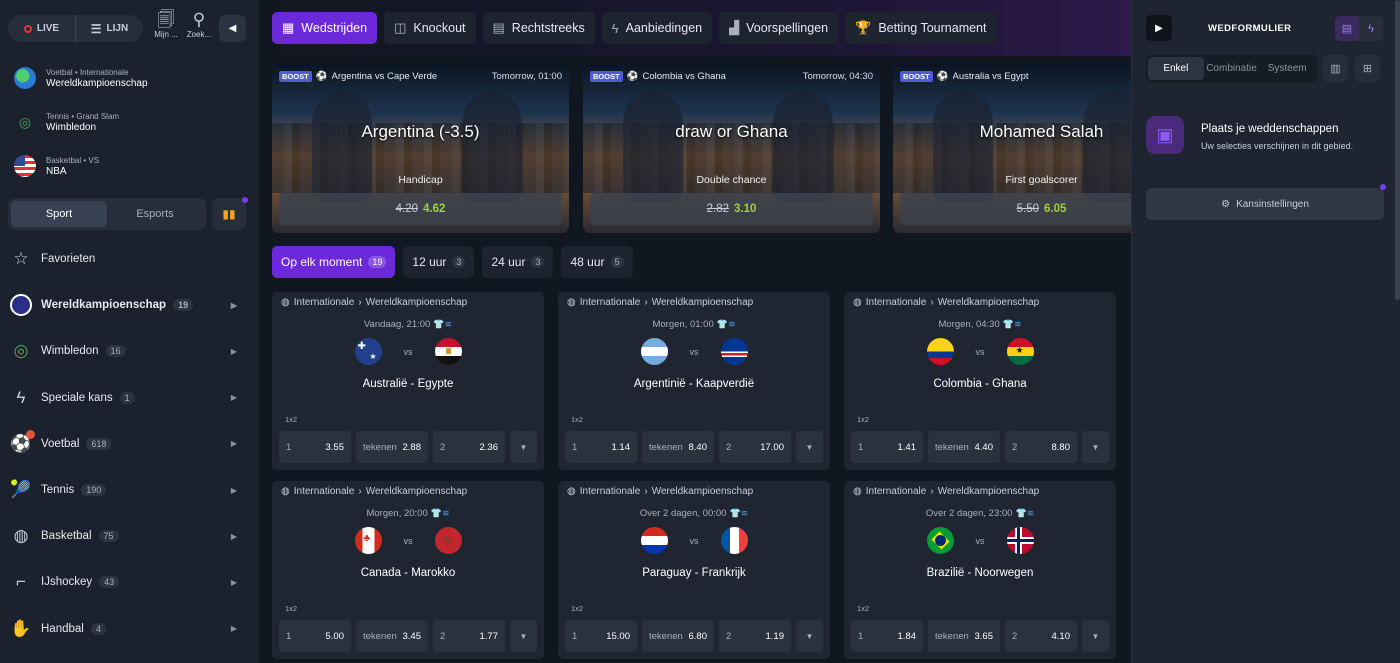  I want to click on tab-knockout: ◫ Knockout, so click(430, 28).